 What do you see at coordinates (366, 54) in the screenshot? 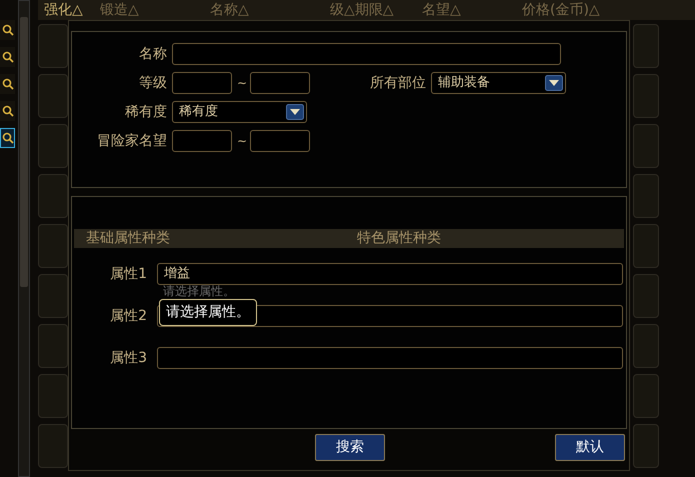
I see `name-input` at bounding box center [366, 54].